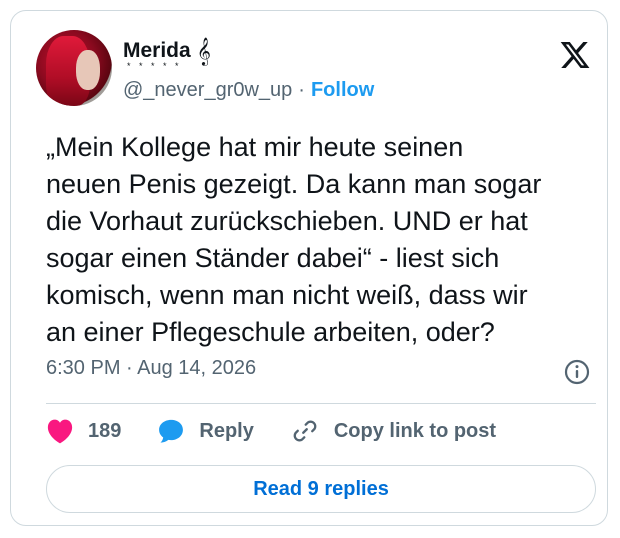 This screenshot has width=620, height=538. I want to click on heart-icon, so click(60, 431).